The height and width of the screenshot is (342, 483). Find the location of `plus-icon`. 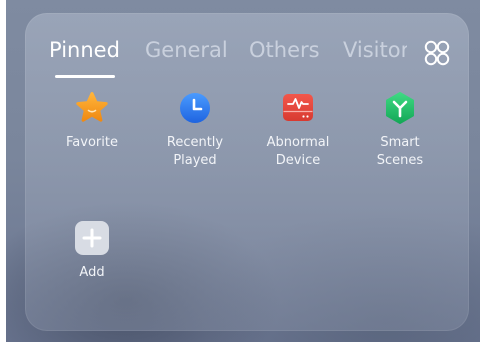

plus-icon is located at coordinates (92, 238).